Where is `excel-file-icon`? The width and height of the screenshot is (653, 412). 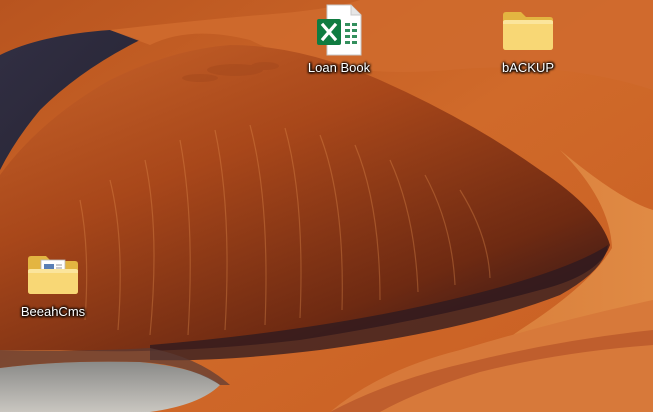
excel-file-icon is located at coordinates (339, 30).